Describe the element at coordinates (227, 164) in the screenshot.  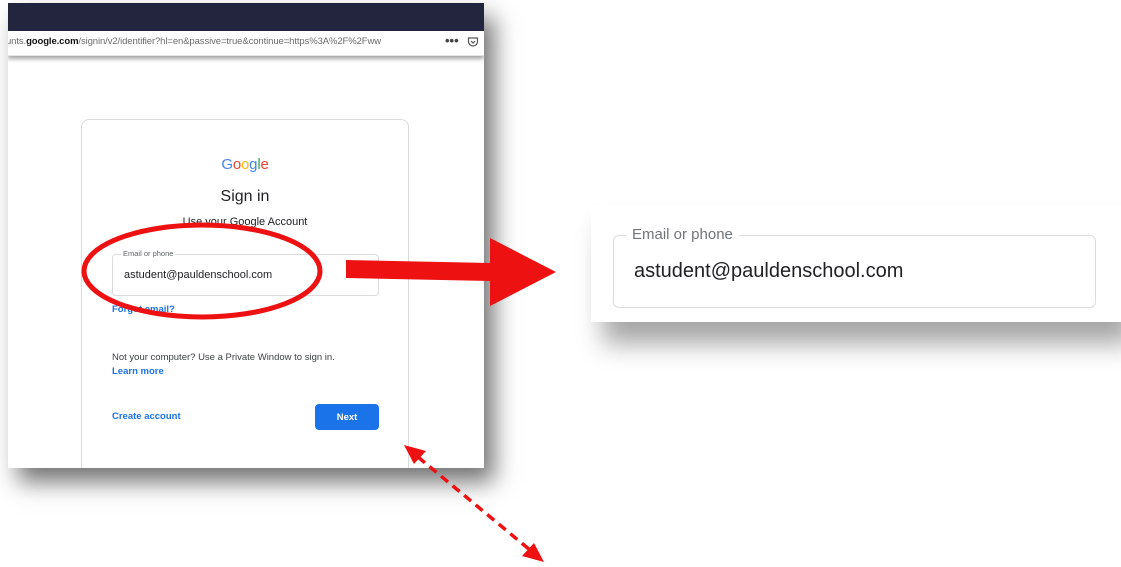
I see `google-logo-letter: G` at that location.